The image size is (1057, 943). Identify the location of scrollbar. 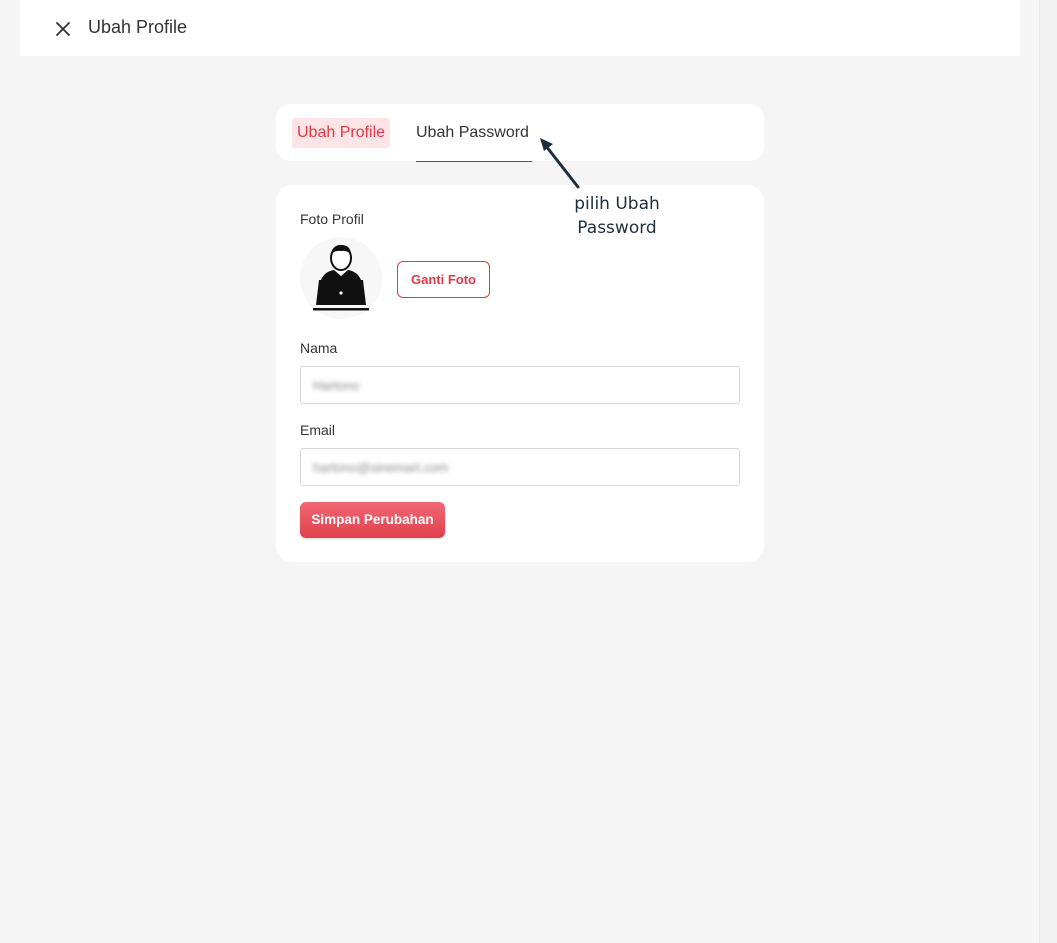
(1048, 471).